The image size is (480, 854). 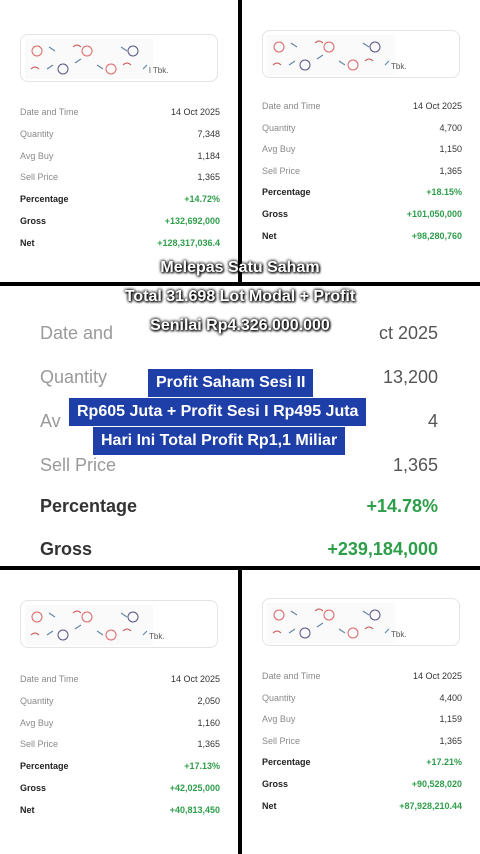 I want to click on detail-value: +128,317,036.4, so click(x=188, y=242).